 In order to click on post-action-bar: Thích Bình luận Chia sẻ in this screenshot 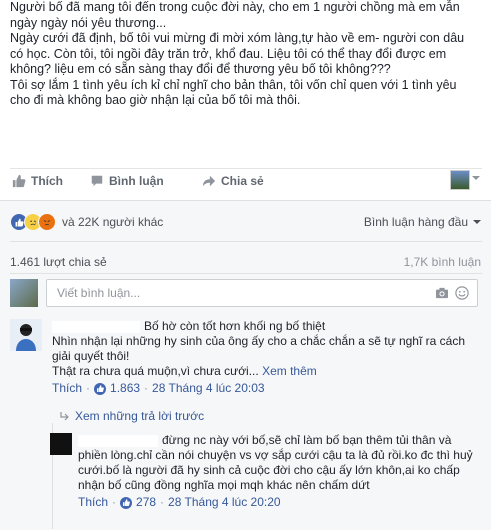, I will do `click(246, 183)`.